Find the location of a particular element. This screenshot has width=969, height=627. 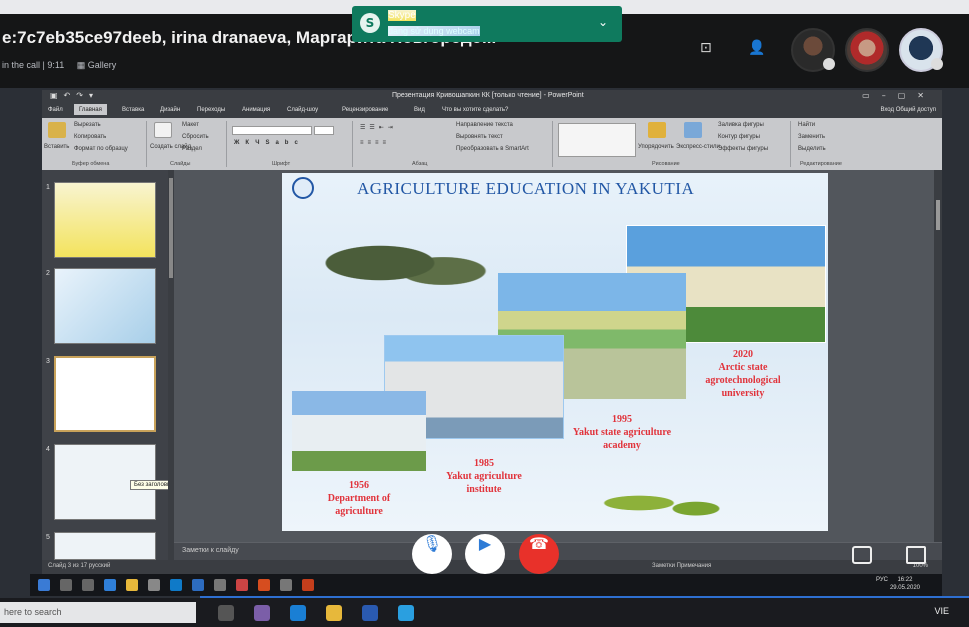

slide-title: AGRICULTURE EDUCATION IN YAKUTIA is located at coordinates (526, 188).